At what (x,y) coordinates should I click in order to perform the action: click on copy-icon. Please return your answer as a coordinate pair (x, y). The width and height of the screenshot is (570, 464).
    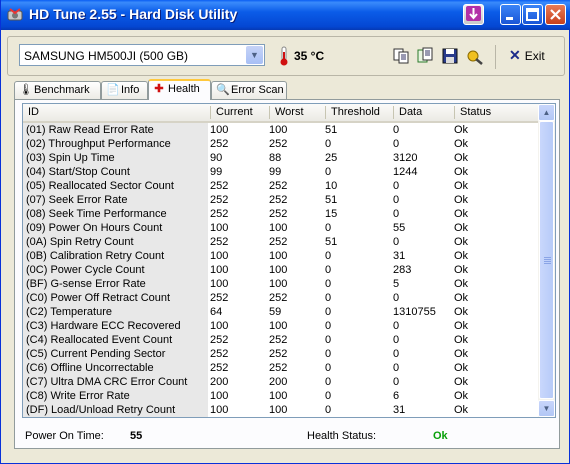
    Looking at the image, I should click on (401, 56).